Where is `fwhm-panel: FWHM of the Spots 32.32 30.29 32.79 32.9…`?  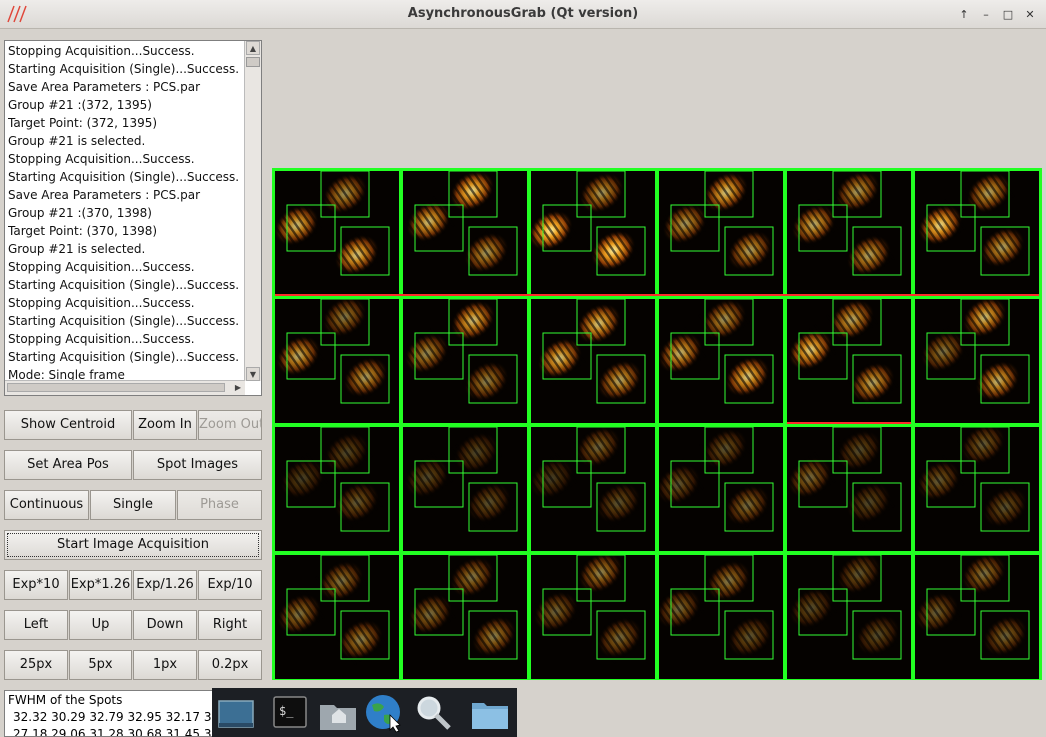
fwhm-panel: FWHM of the Spots 32.32 30.29 32.79 32.9… is located at coordinates (109, 713).